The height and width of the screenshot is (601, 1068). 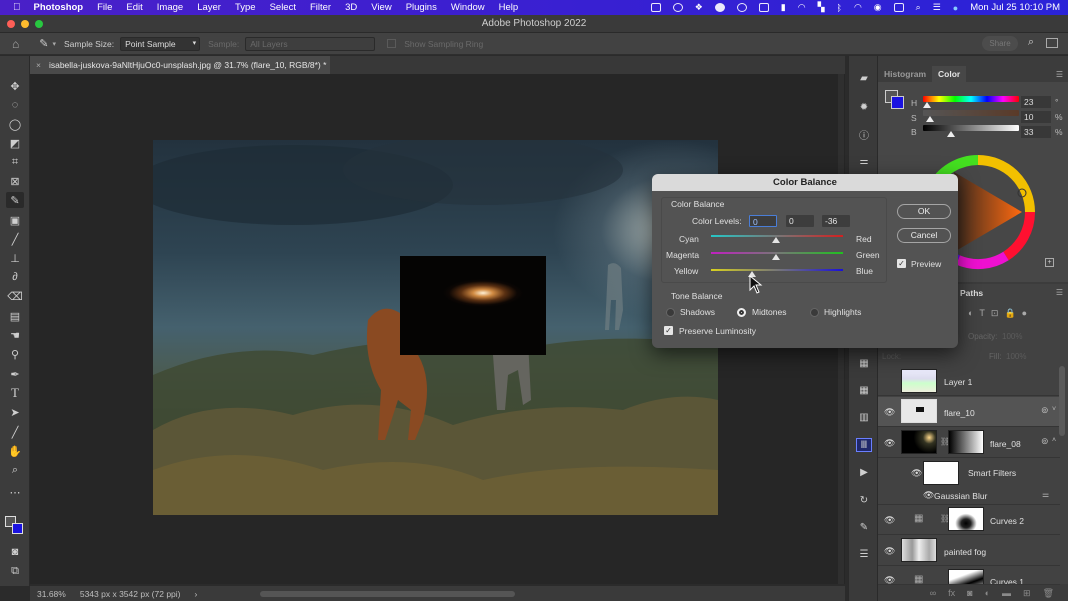 What do you see at coordinates (655, 7) in the screenshot?
I see `screen-record-icon` at bounding box center [655, 7].